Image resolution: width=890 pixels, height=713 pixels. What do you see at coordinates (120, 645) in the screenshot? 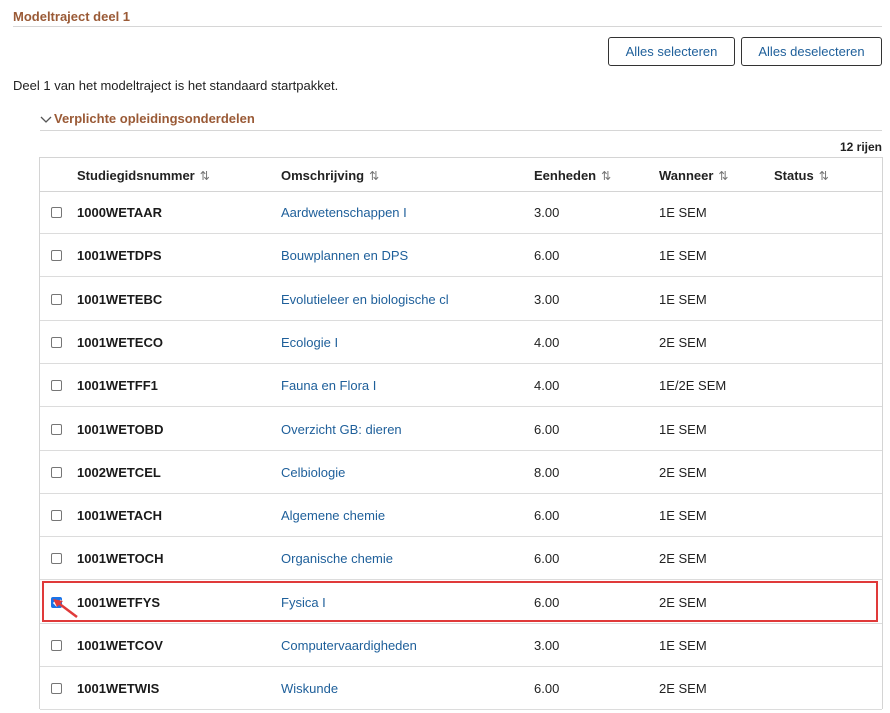
I see `course-code: 1001WETCOV` at bounding box center [120, 645].